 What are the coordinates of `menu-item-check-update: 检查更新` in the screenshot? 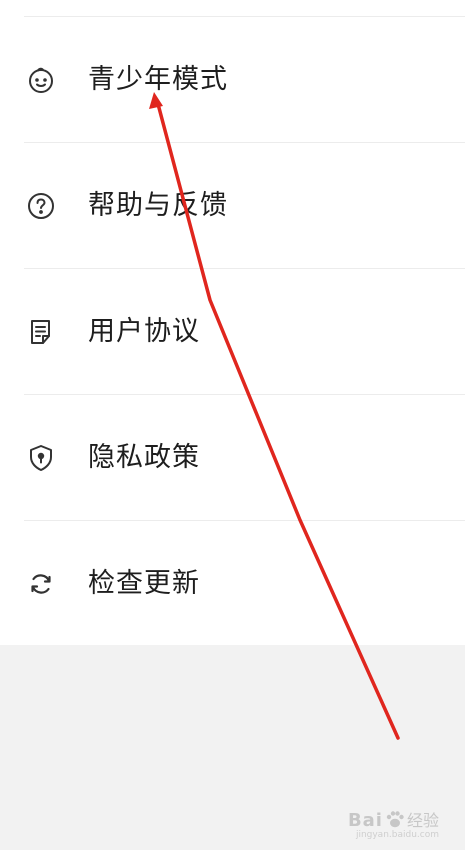 It's located at (232, 584).